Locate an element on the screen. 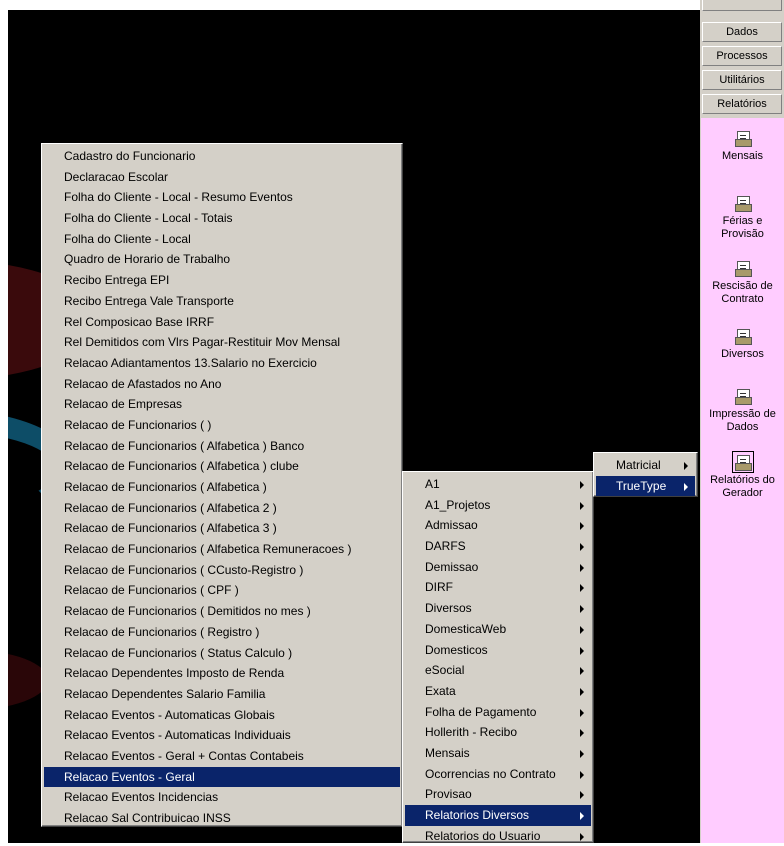 The image size is (784, 846). category-item-relatorios-diversos: Relatorios Diversos is located at coordinates (498, 815).